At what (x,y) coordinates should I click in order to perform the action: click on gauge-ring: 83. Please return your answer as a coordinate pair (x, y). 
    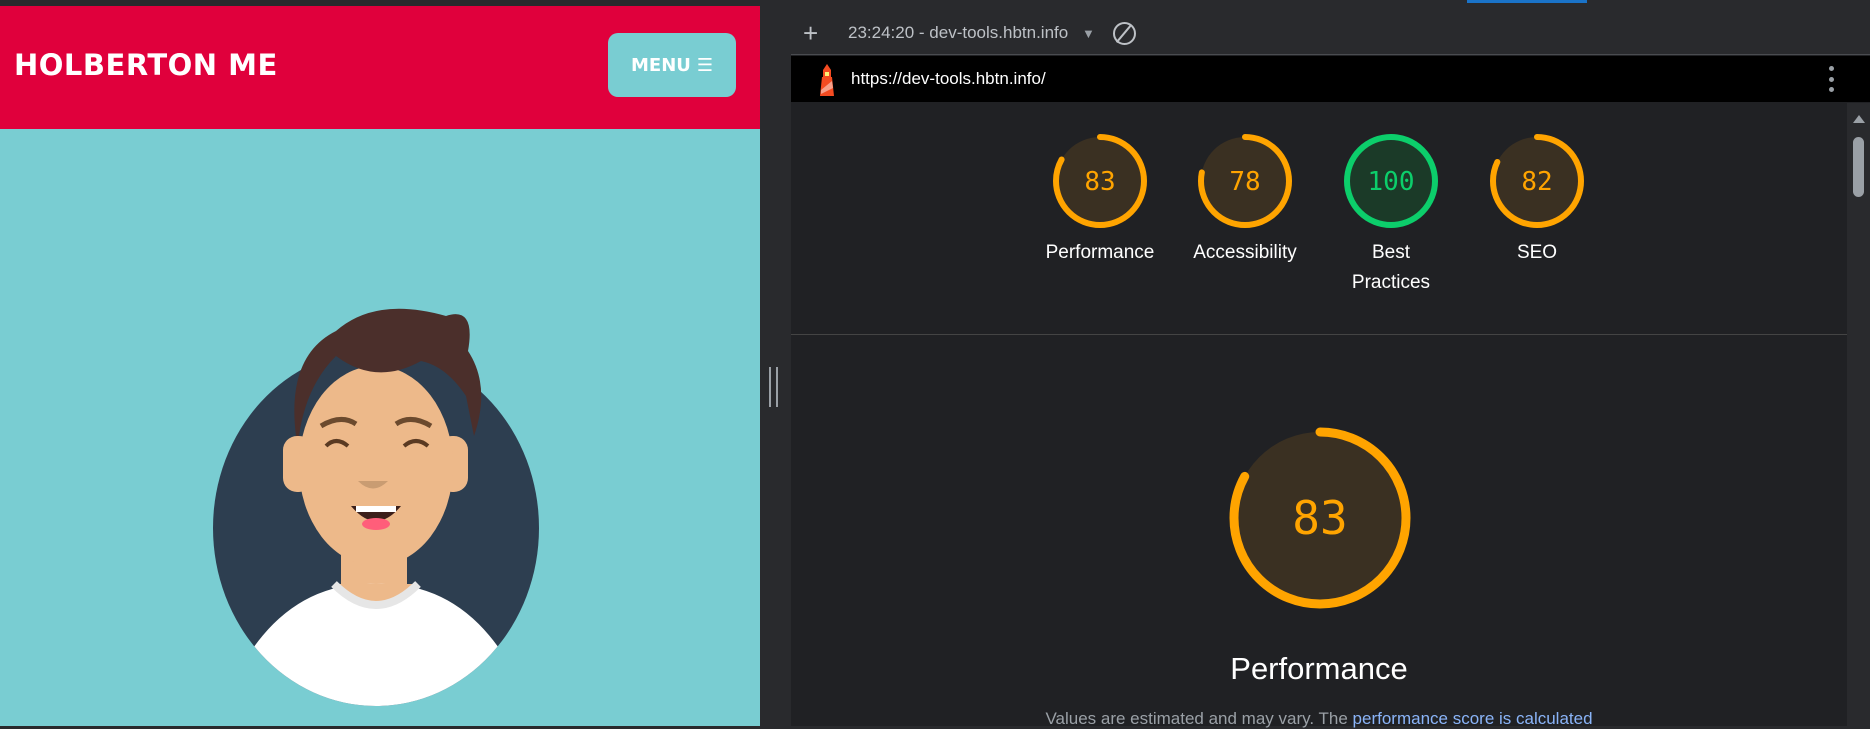
    Looking at the image, I should click on (1100, 181).